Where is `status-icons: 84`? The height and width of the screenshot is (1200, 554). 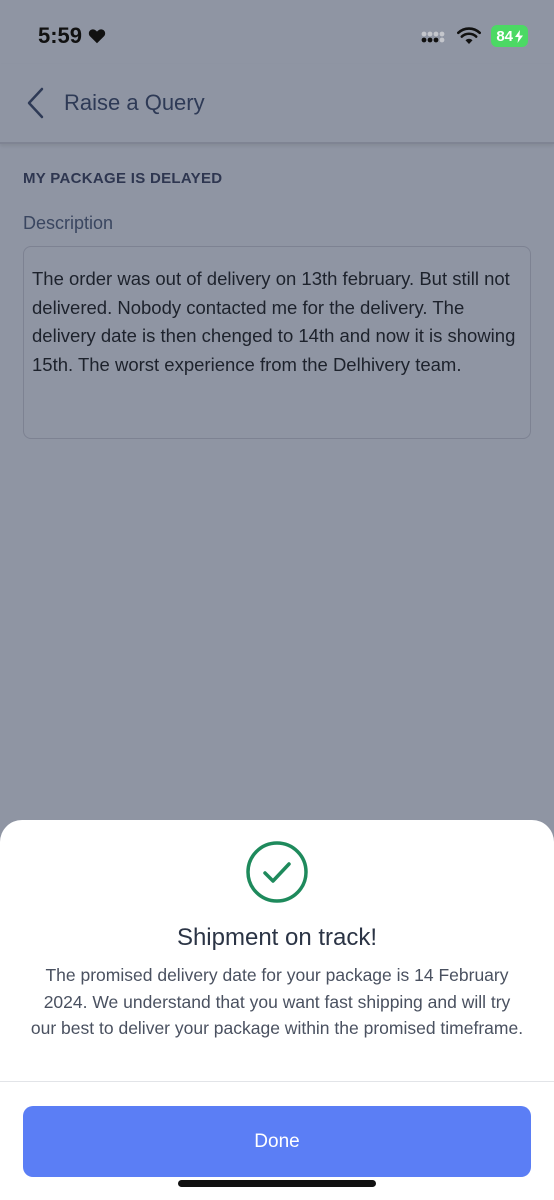 status-icons: 84 is located at coordinates (474, 36).